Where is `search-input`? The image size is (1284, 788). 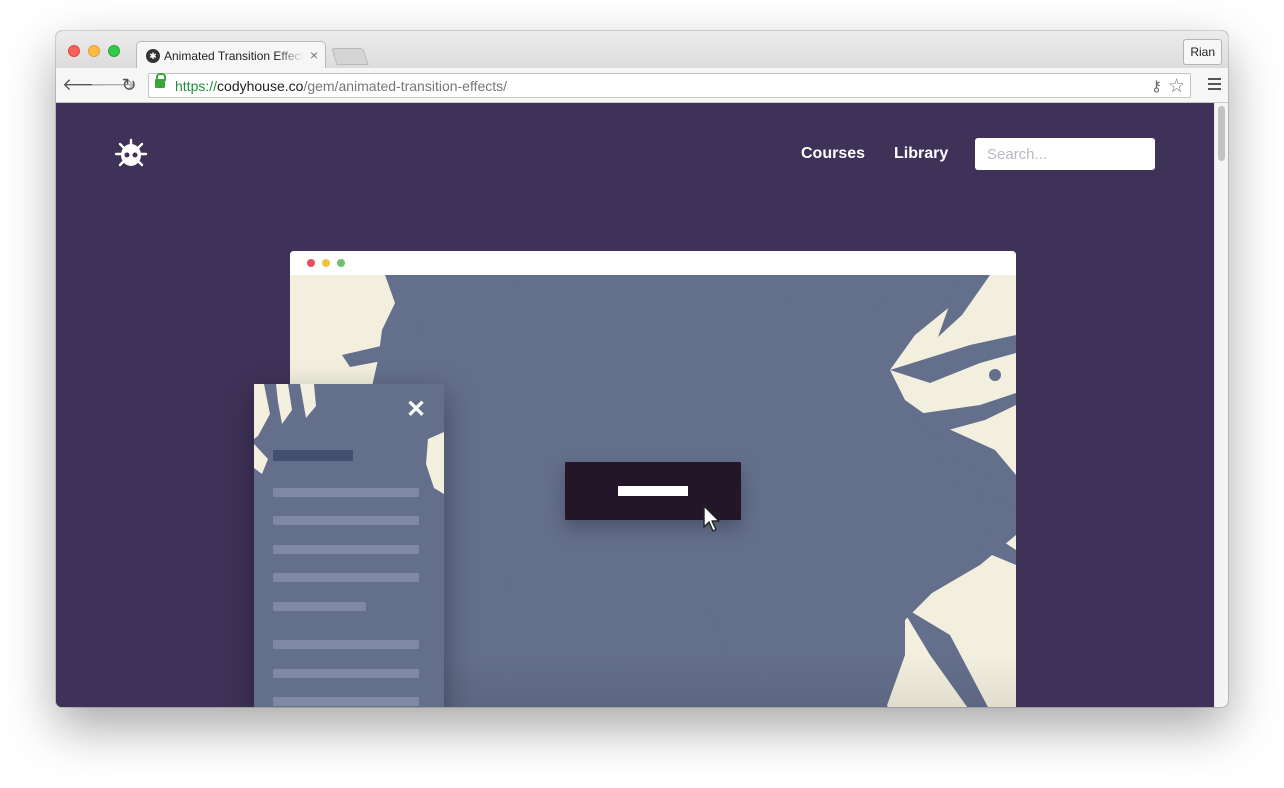 search-input is located at coordinates (1065, 154).